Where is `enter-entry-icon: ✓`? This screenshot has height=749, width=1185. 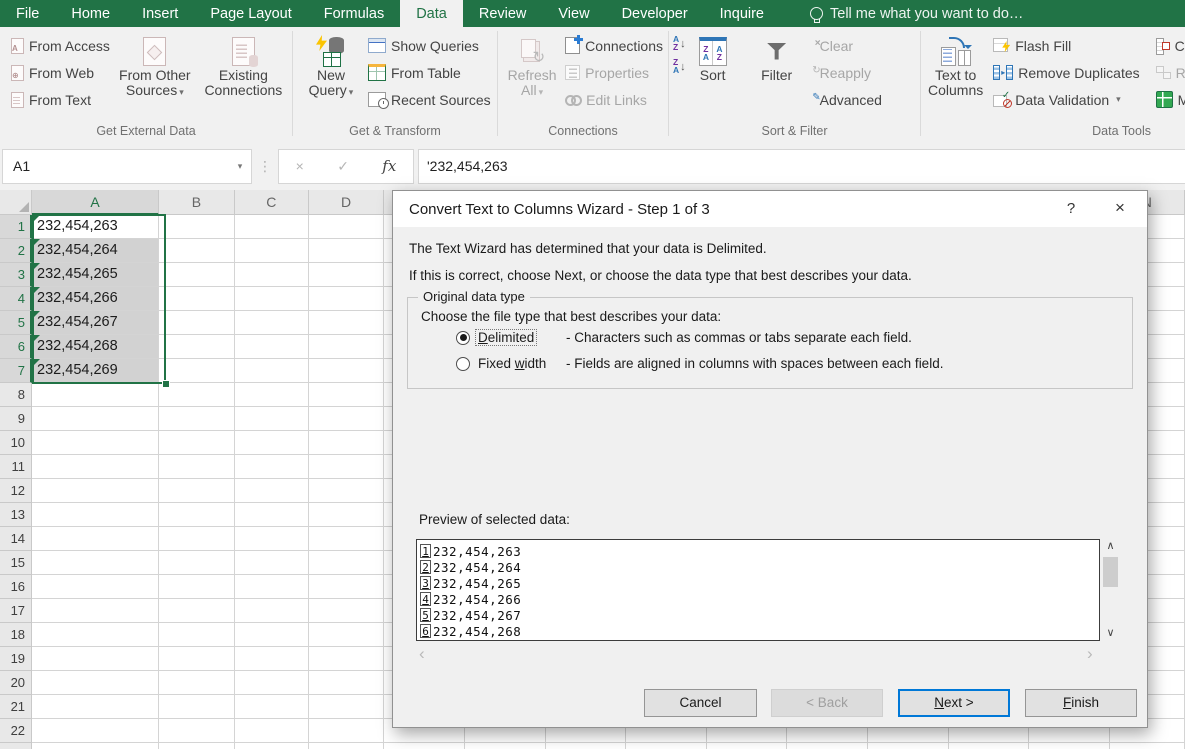 enter-entry-icon: ✓ is located at coordinates (343, 166).